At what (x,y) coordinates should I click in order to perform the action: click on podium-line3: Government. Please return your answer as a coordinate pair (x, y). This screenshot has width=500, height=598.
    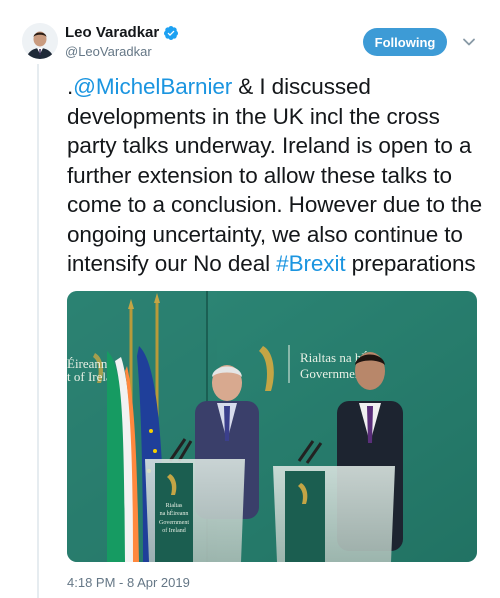
    Looking at the image, I should click on (174, 523).